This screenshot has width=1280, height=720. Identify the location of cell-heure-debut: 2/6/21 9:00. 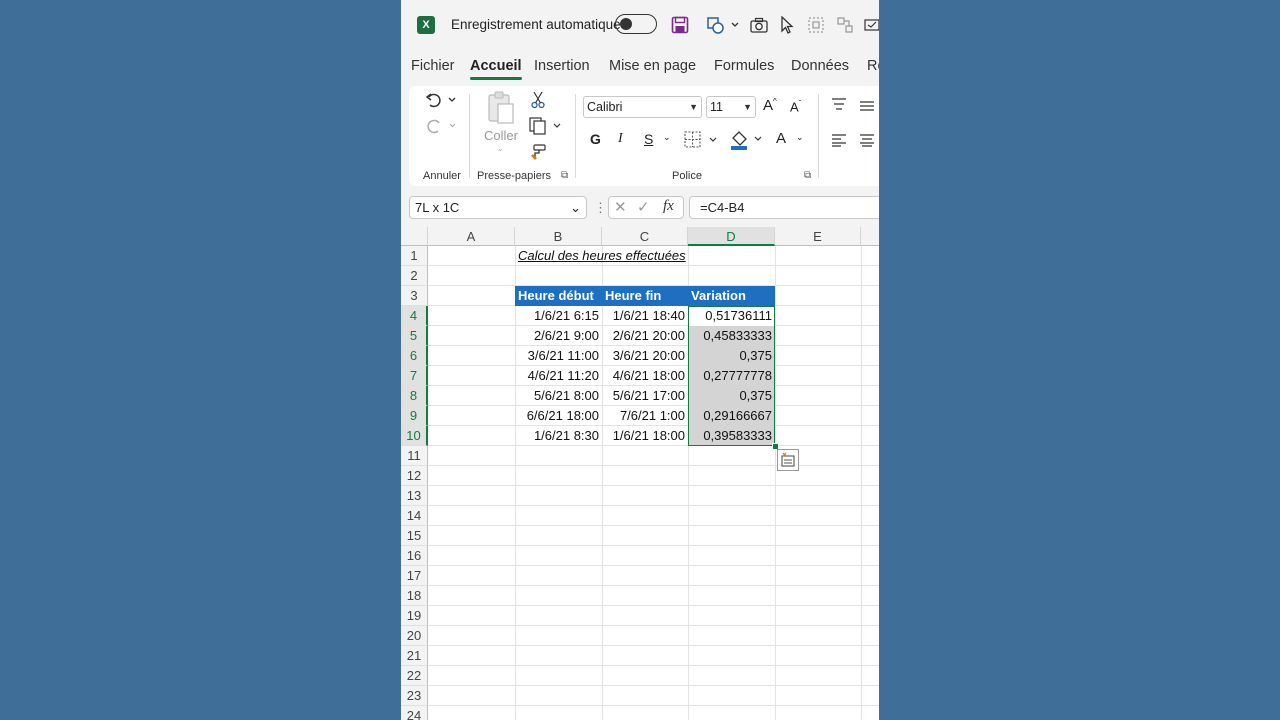
(558, 336).